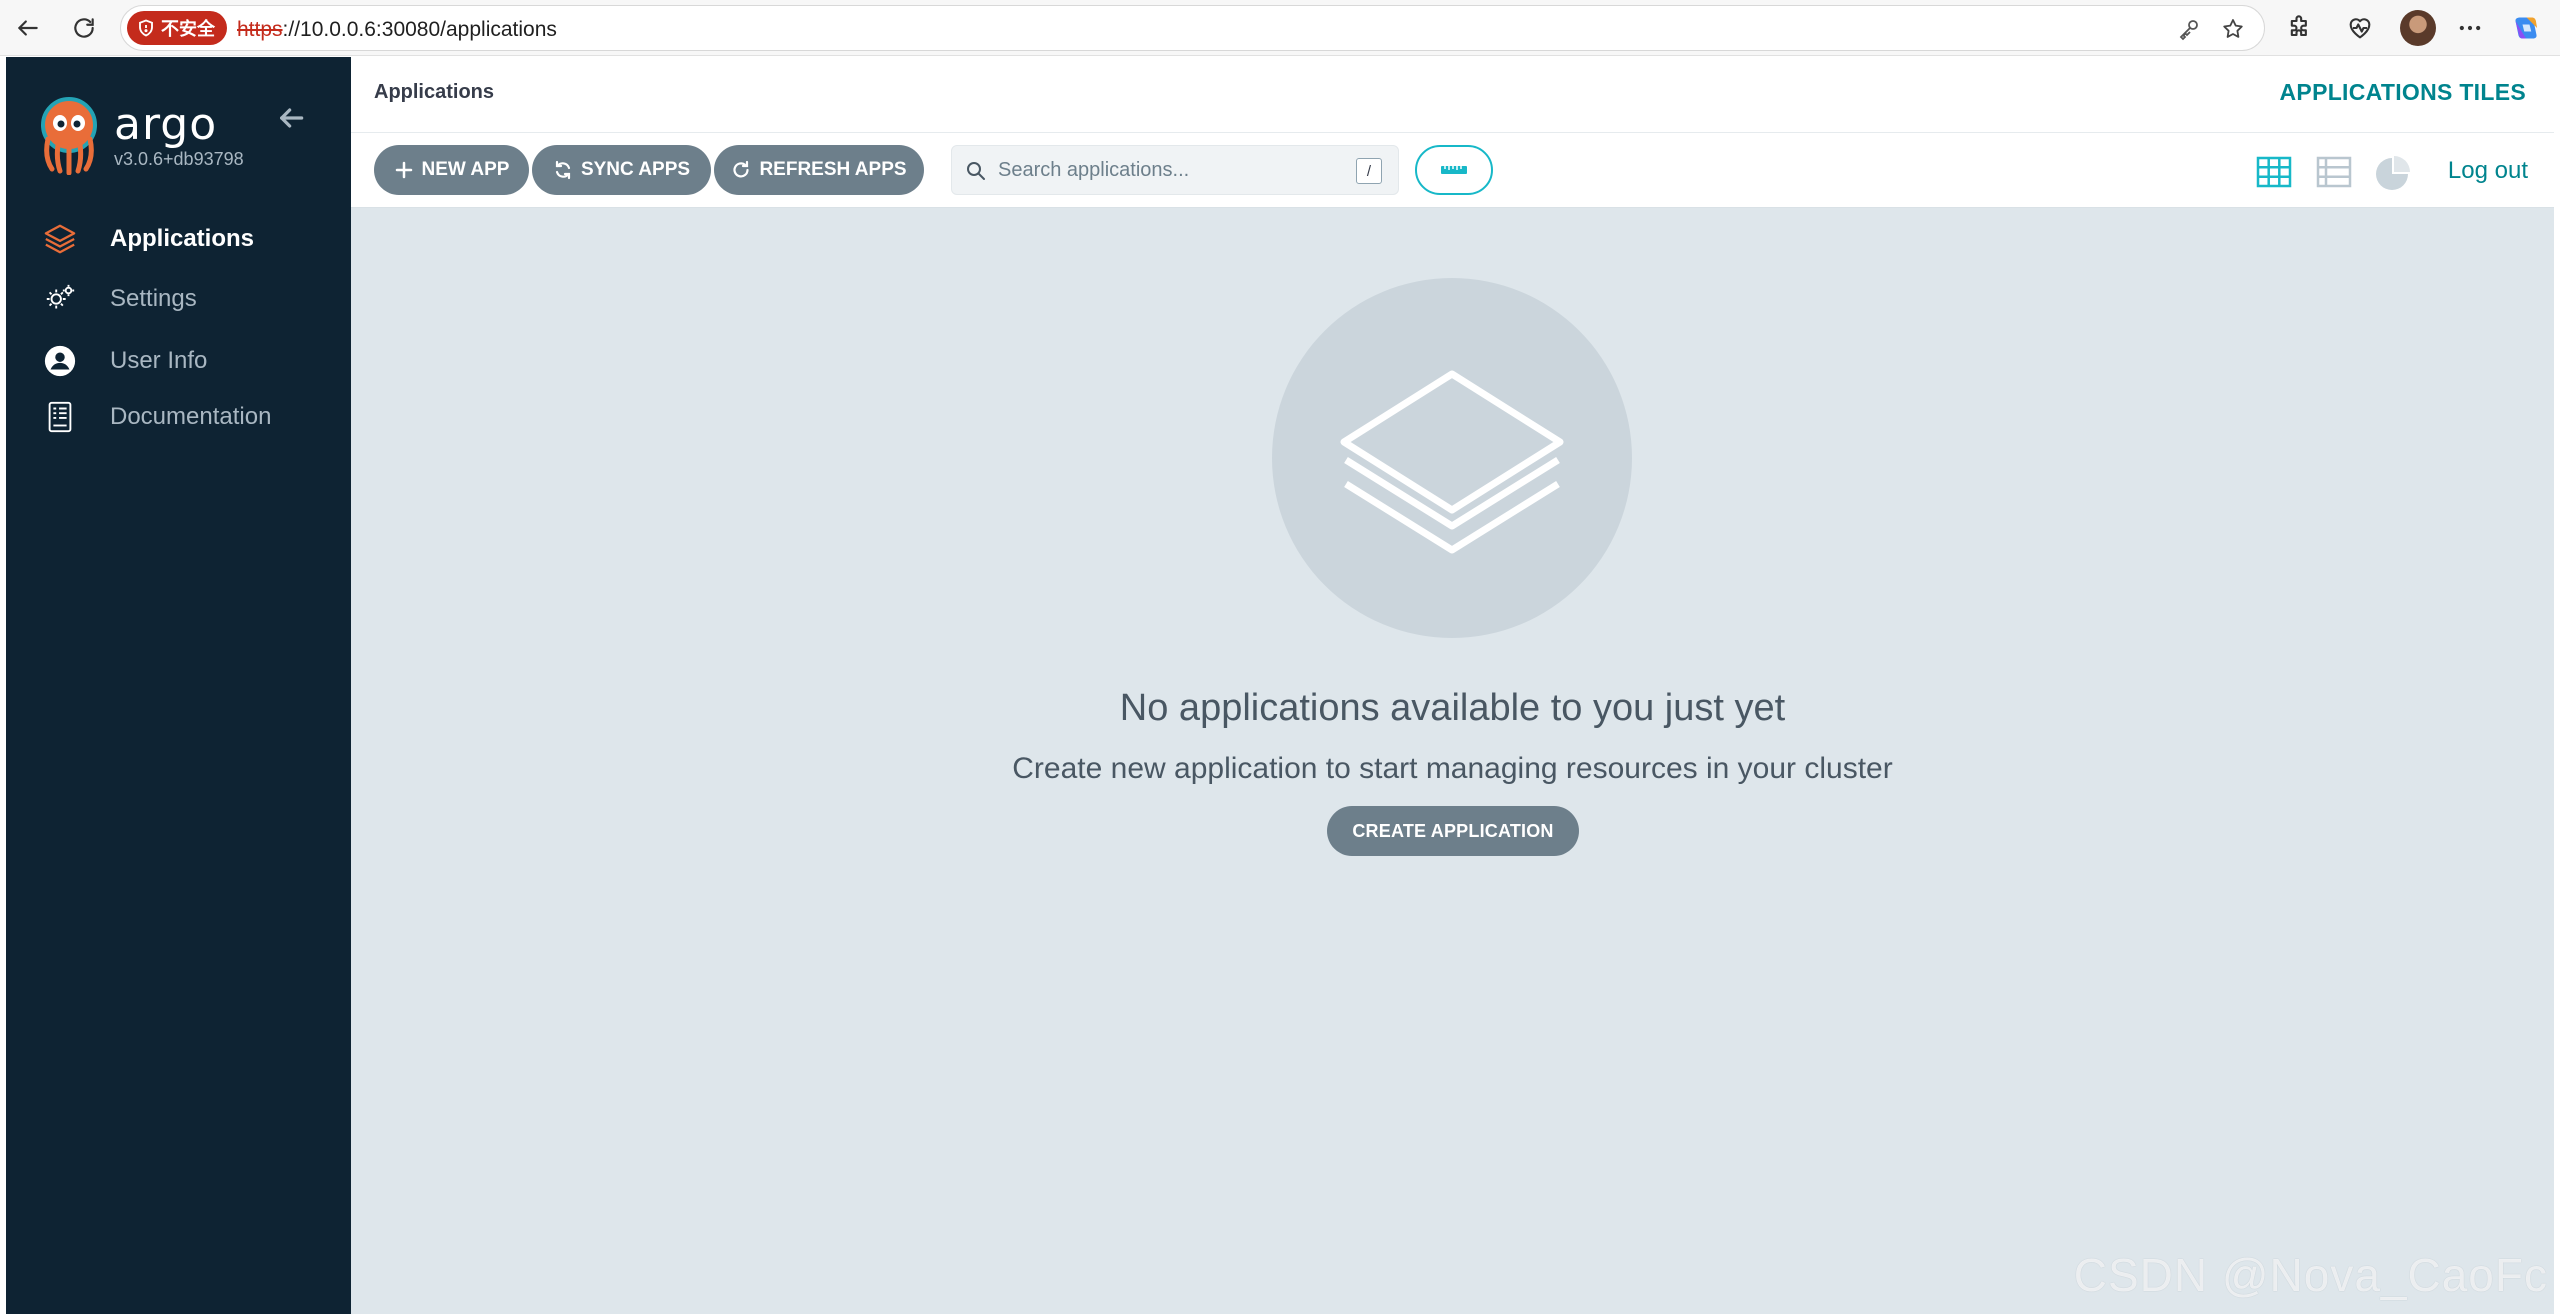 The width and height of the screenshot is (2560, 1314). Describe the element at coordinates (84, 28) in the screenshot. I see `reload-icon` at that location.